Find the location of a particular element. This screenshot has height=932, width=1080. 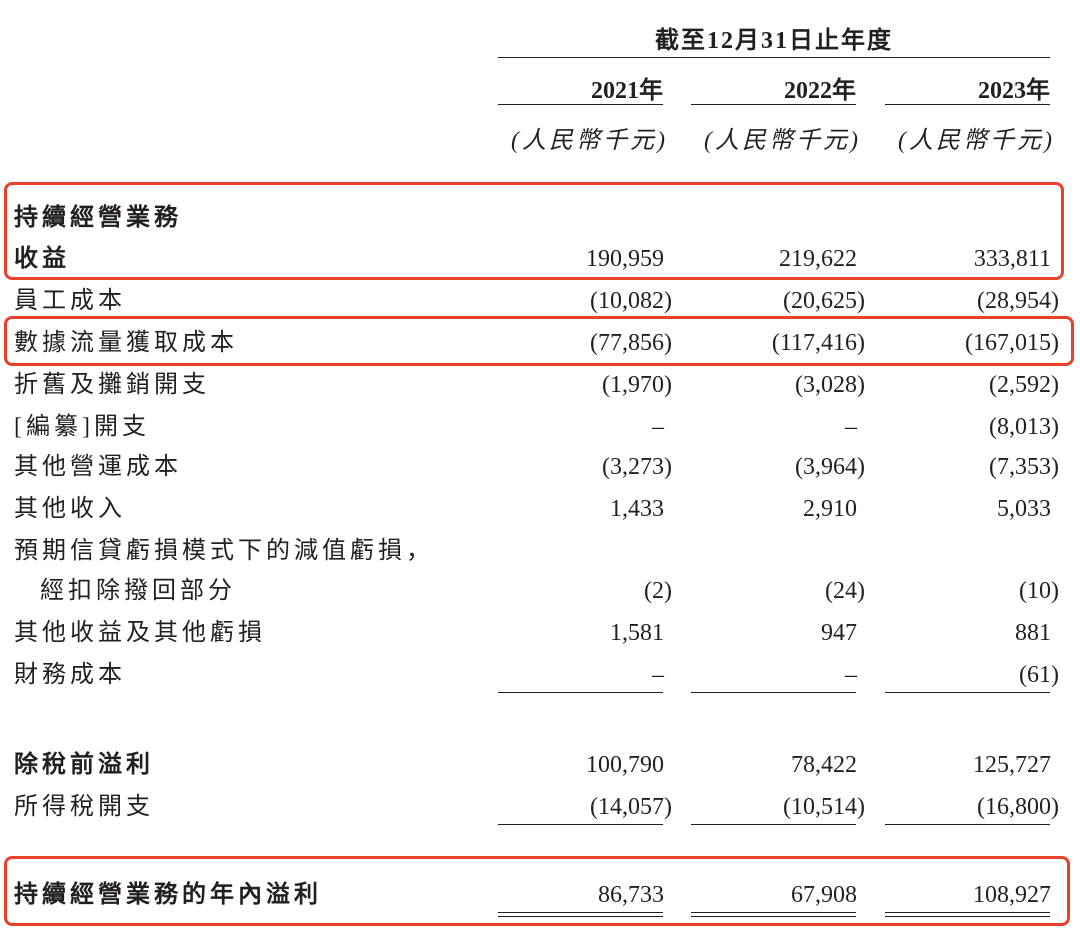

profit-before-tax-2021: 100,790 is located at coordinates (625, 765).